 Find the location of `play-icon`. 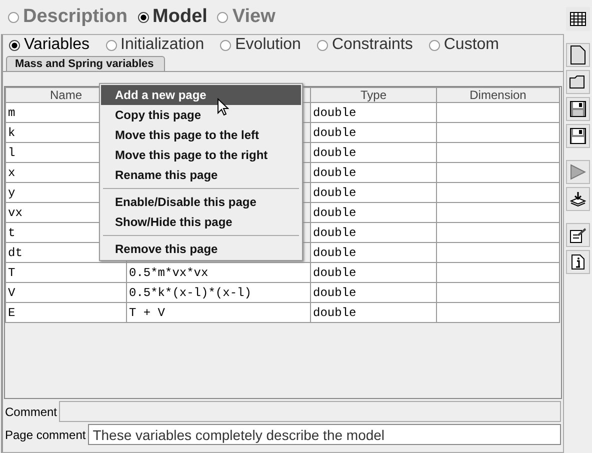

play-icon is located at coordinates (578, 172).